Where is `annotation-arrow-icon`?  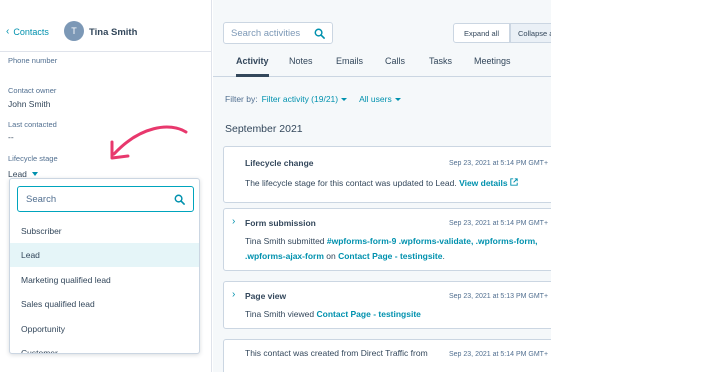 annotation-arrow-icon is located at coordinates (149, 142).